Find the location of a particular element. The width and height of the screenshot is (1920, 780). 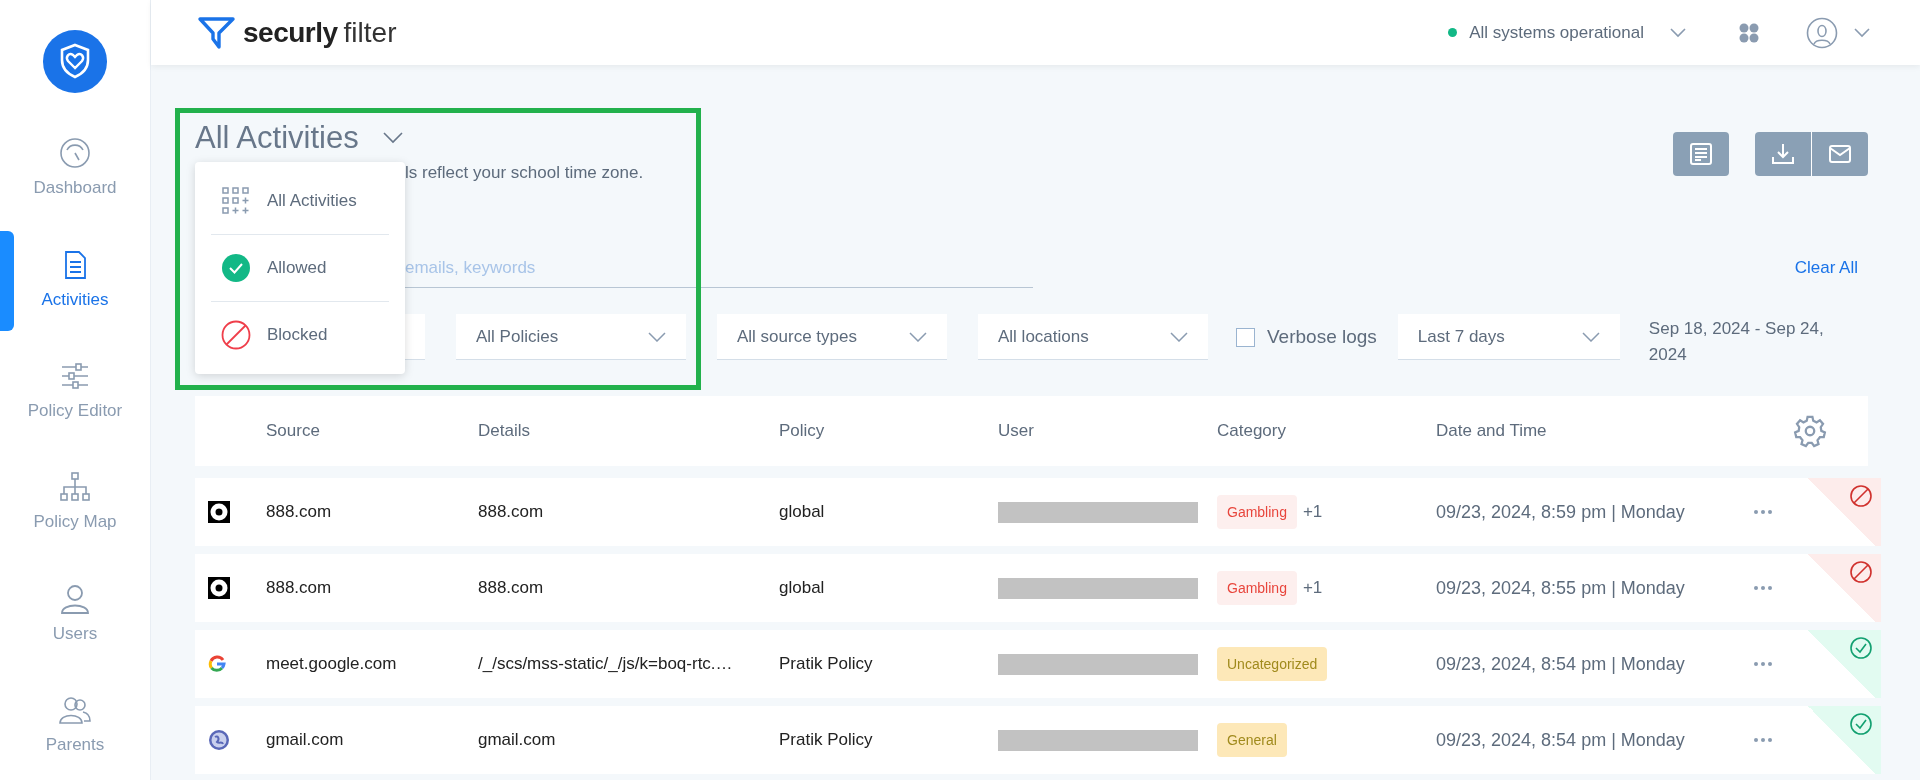

google-icon is located at coordinates (217, 664).